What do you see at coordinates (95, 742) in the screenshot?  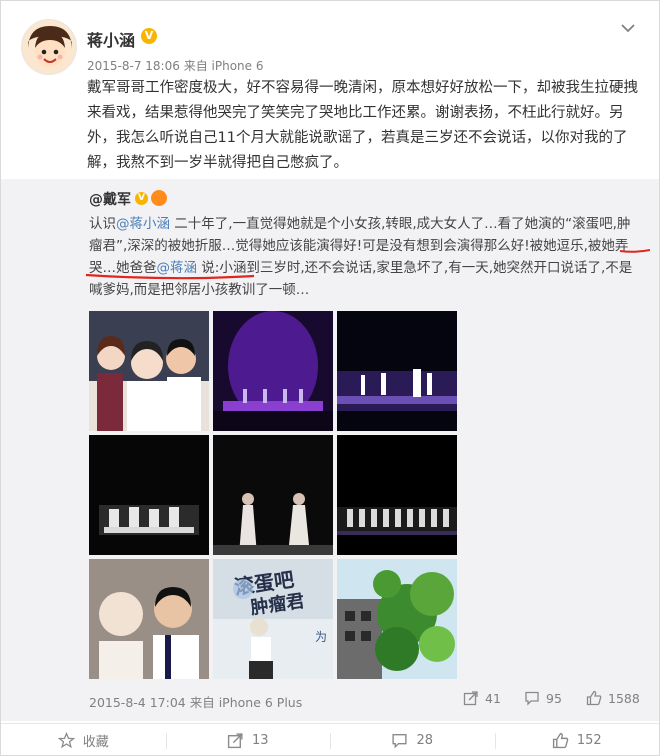 I see `favorite-label: 收藏` at bounding box center [95, 742].